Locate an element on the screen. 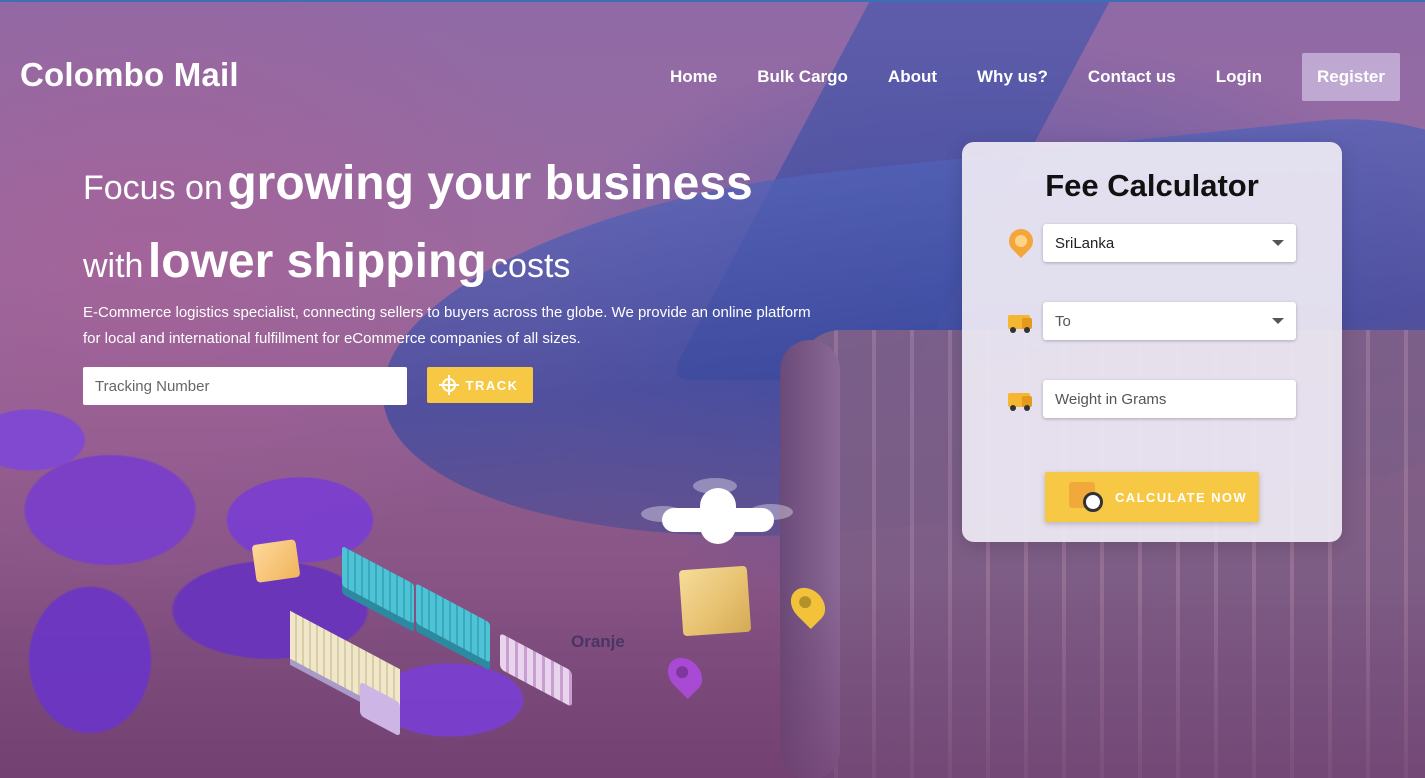 Image resolution: width=1425 pixels, height=778 pixels. nav-why-us: Why us? is located at coordinates (1012, 77).